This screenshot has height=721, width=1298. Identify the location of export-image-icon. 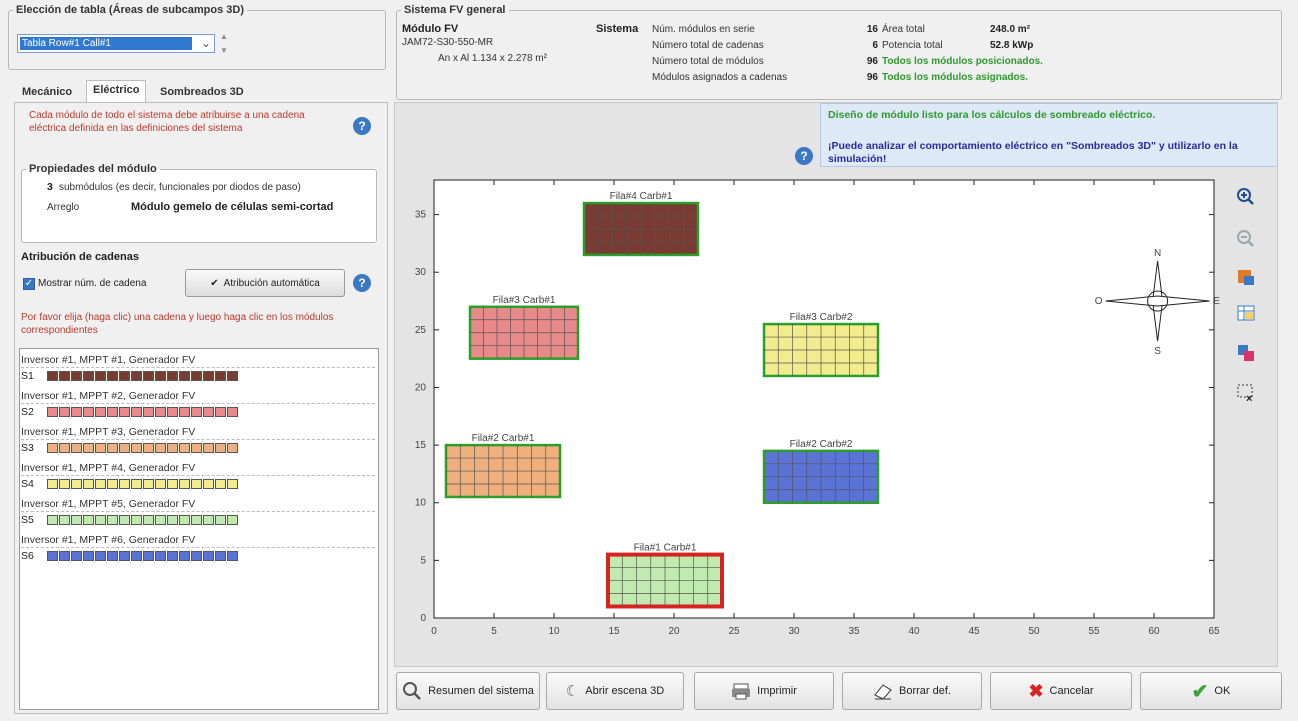
(1246, 277).